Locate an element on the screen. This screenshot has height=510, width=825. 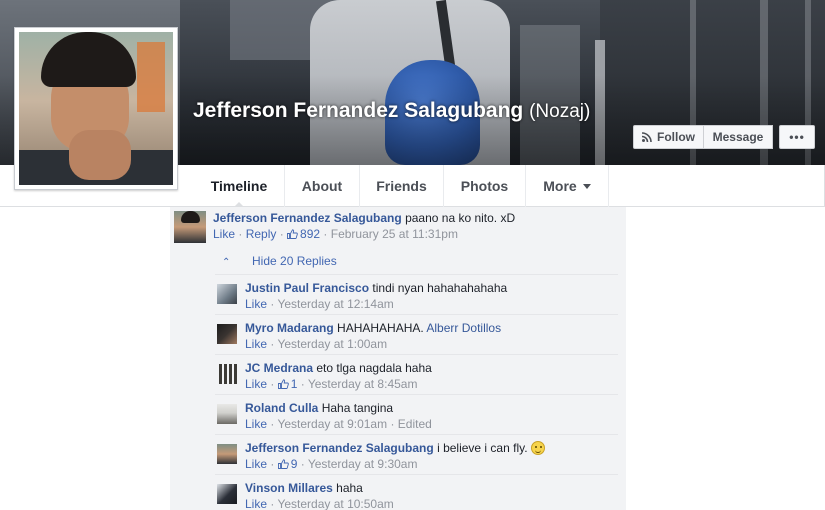
reply-content: eto tlga nagdala haha is located at coordinates (374, 368).